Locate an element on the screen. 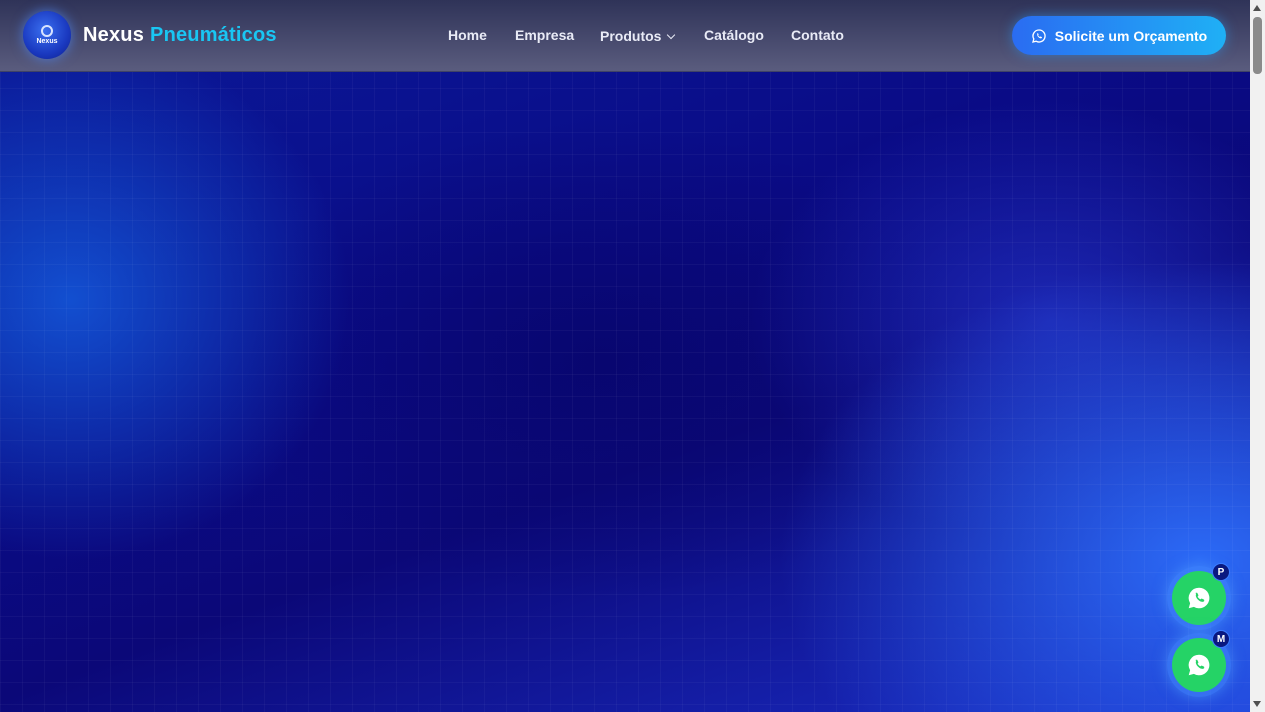 This screenshot has height=712, width=1265. fab-badge-p: P is located at coordinates (1221, 572).